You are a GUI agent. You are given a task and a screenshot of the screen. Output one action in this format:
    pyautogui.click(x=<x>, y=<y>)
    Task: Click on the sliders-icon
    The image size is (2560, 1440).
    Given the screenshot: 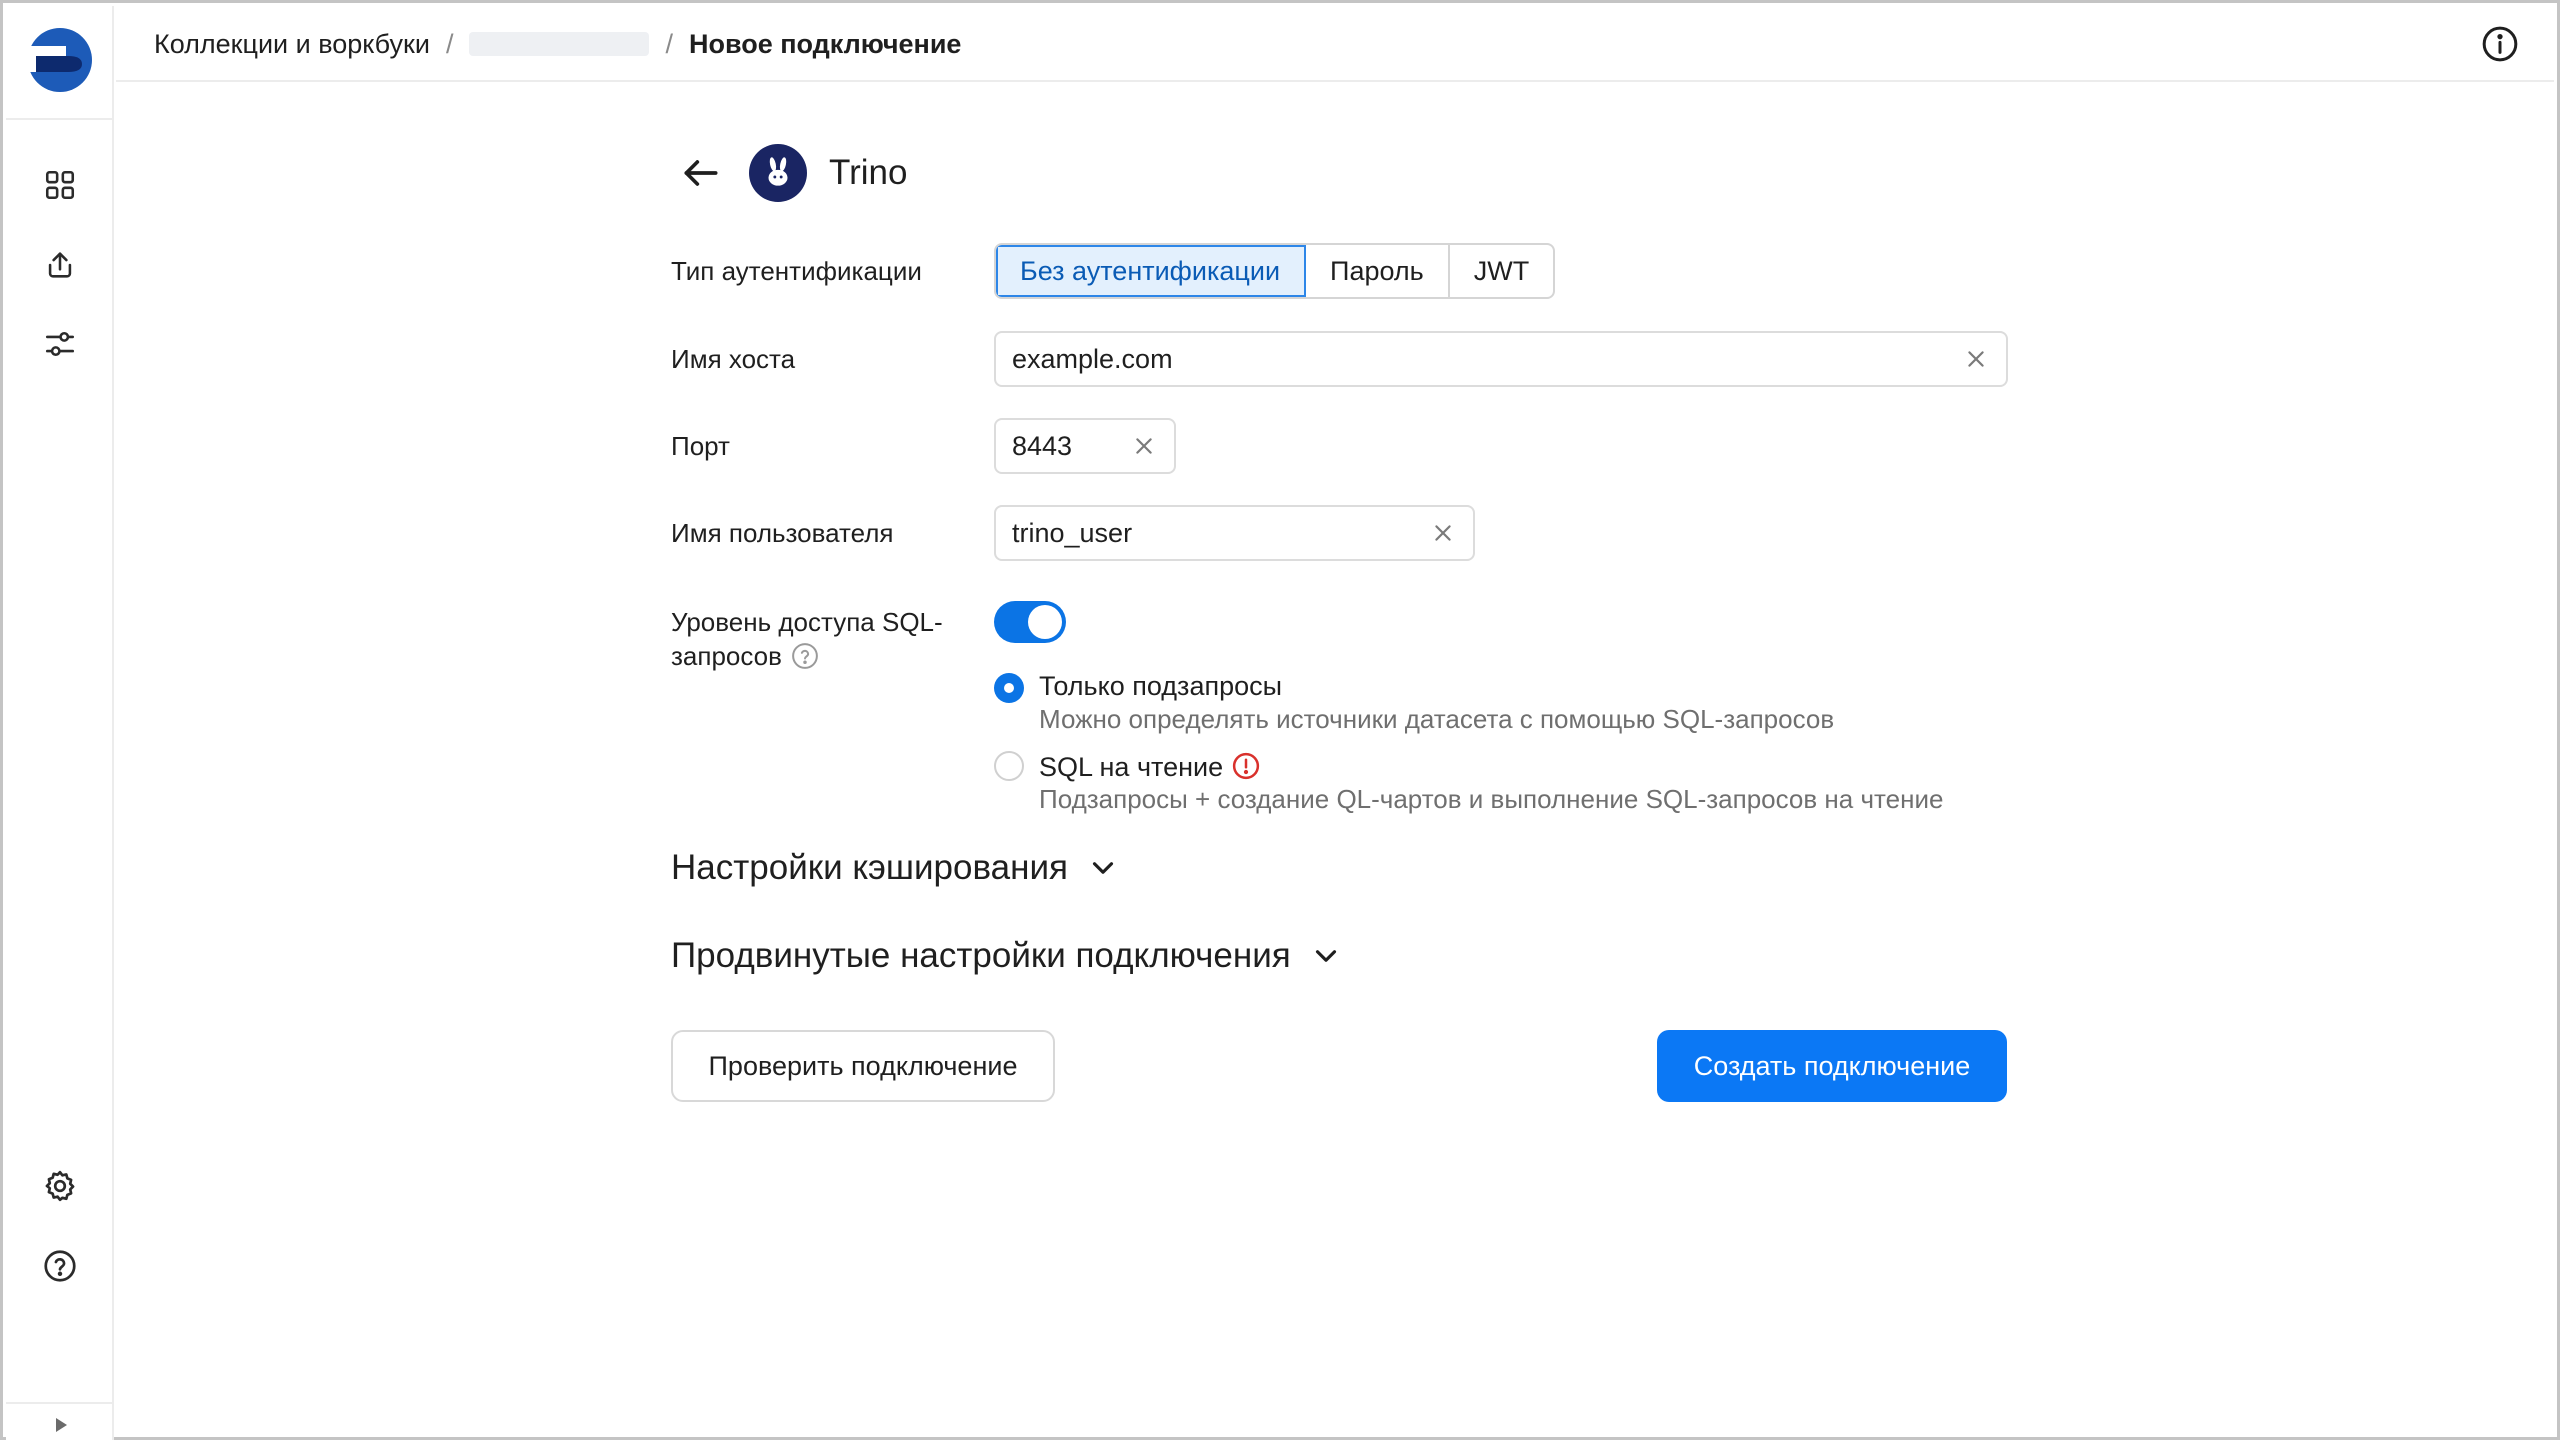 What is the action you would take?
    pyautogui.click(x=60, y=344)
    